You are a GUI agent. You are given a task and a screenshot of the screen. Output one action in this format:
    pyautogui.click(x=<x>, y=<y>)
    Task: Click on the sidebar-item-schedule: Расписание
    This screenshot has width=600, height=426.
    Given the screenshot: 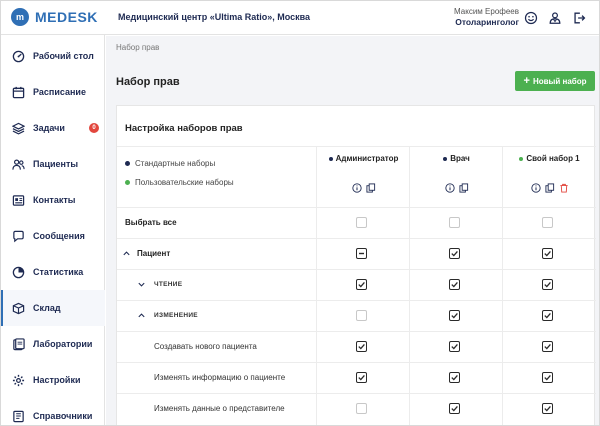 What is the action you would take?
    pyautogui.click(x=53, y=92)
    